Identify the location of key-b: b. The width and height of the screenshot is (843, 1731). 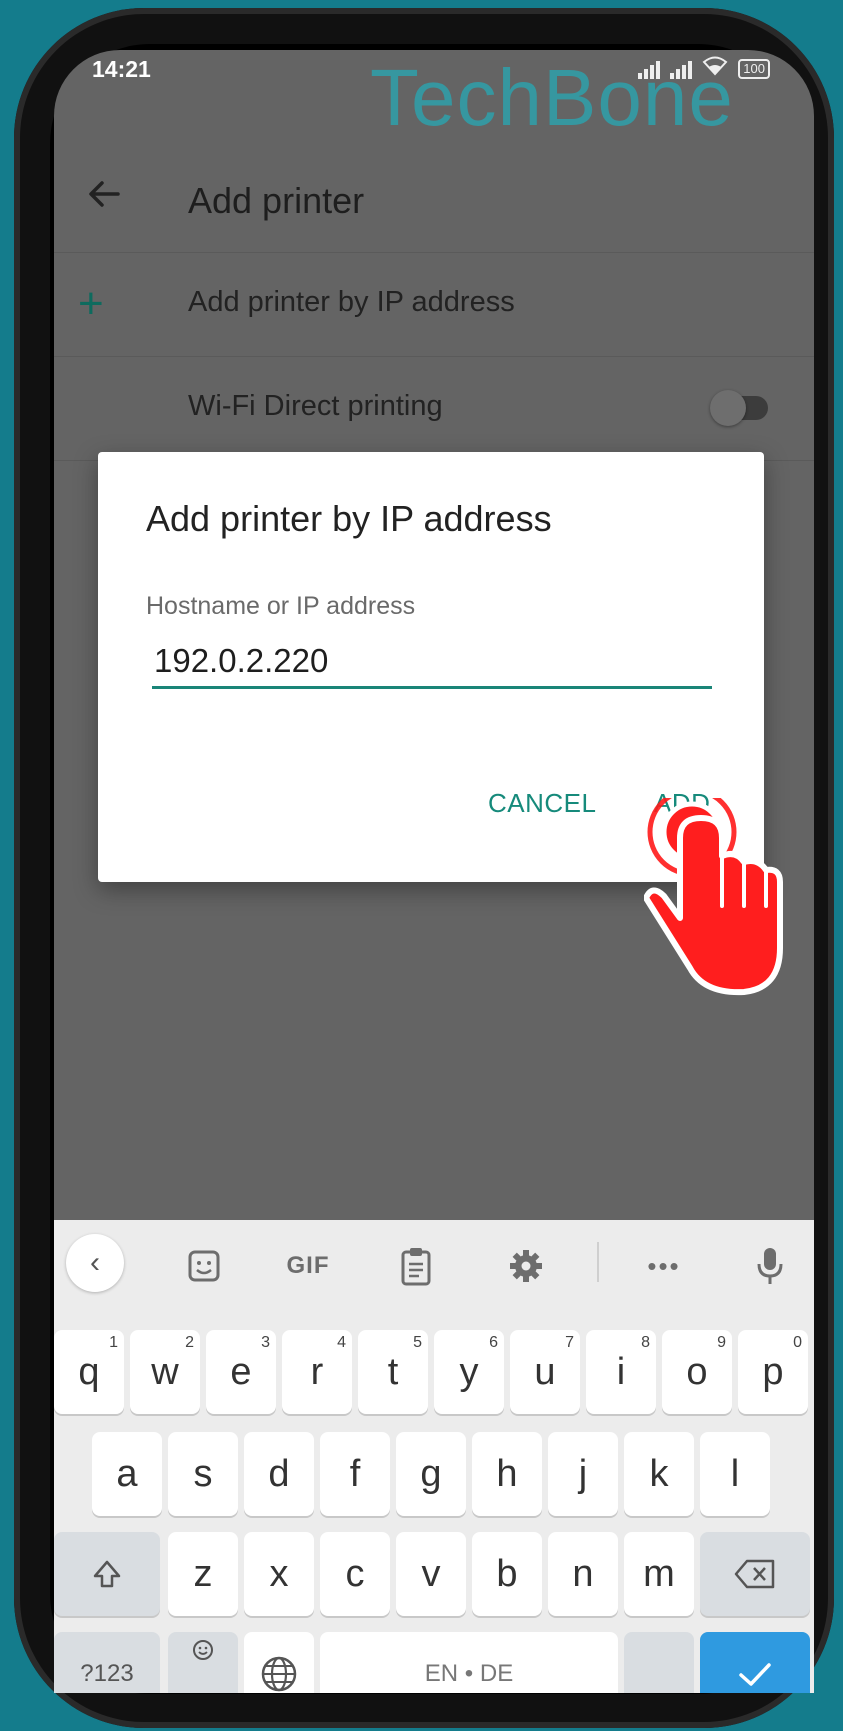
(507, 1574).